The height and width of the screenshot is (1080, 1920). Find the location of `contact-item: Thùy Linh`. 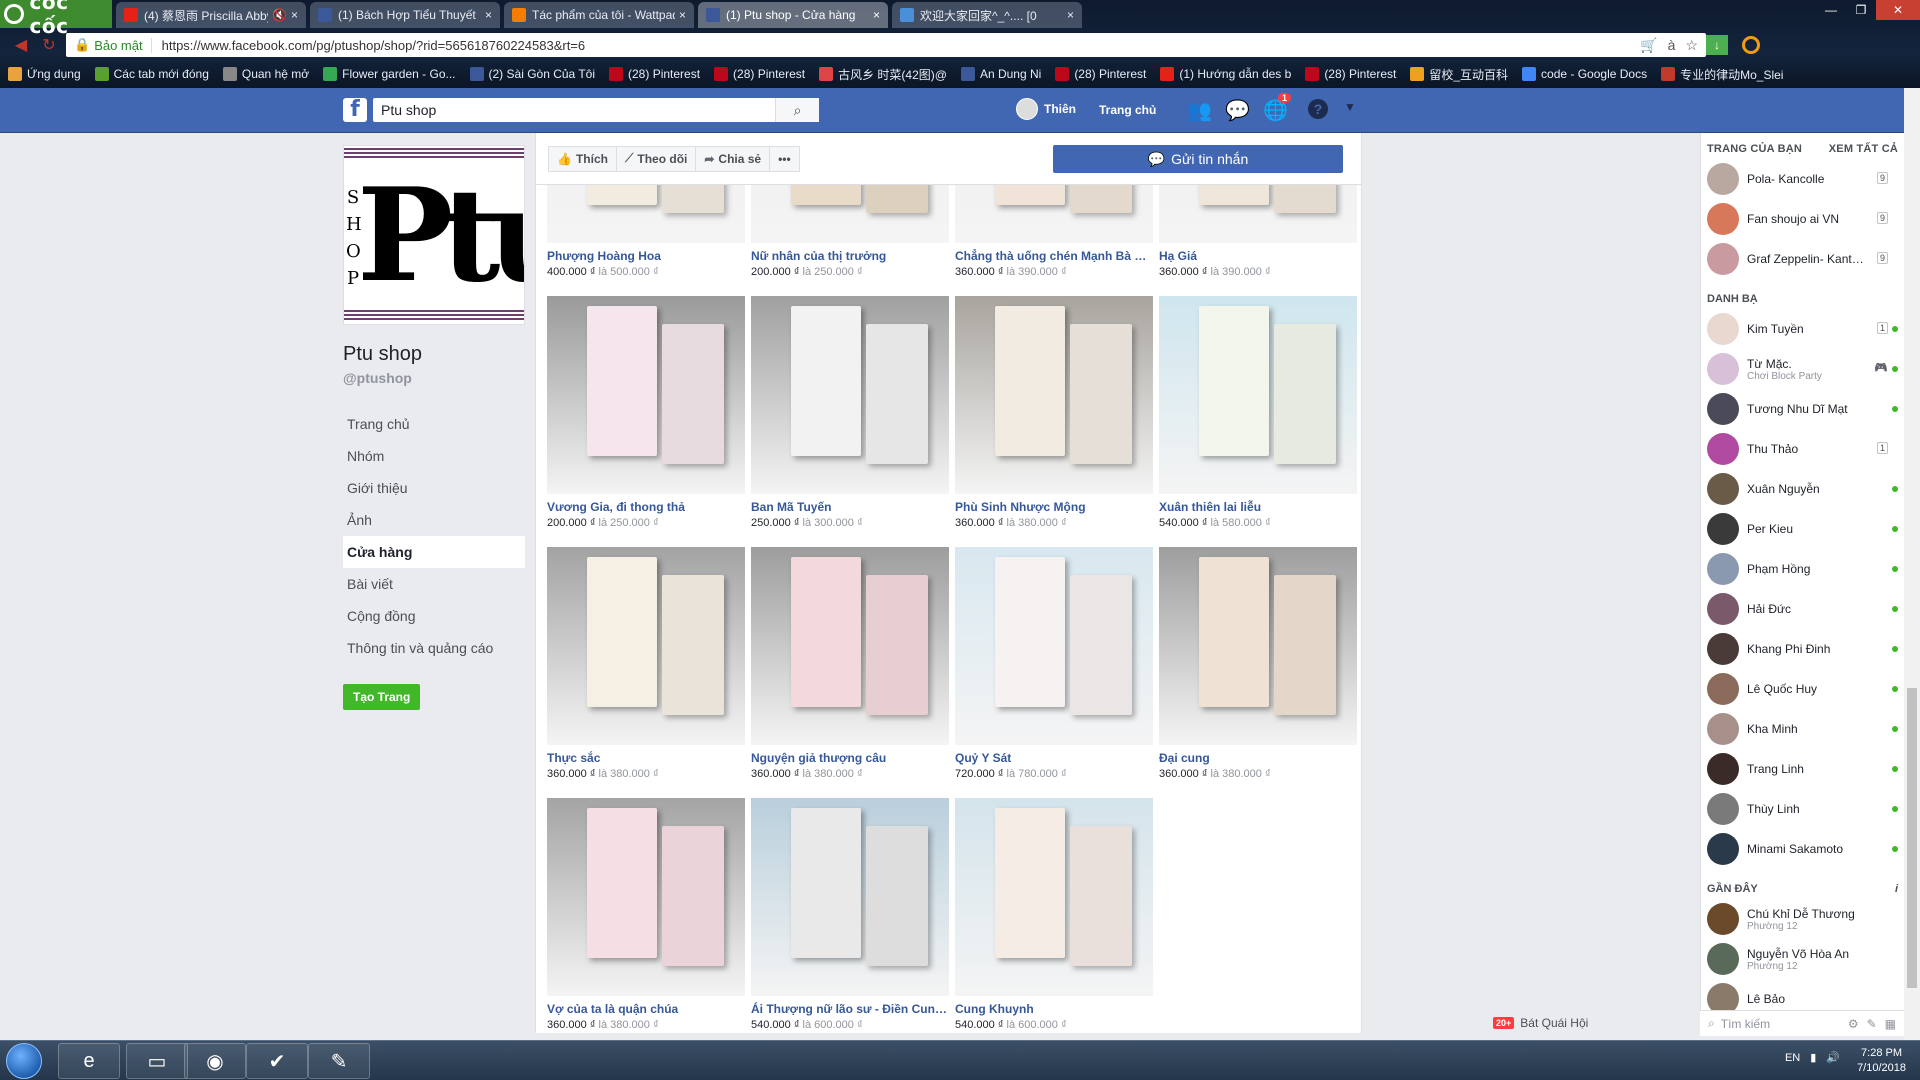

contact-item: Thùy Linh is located at coordinates (1802, 809).